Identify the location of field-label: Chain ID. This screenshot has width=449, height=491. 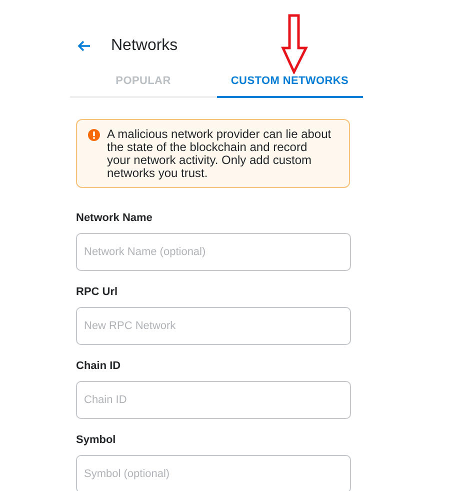
(99, 366).